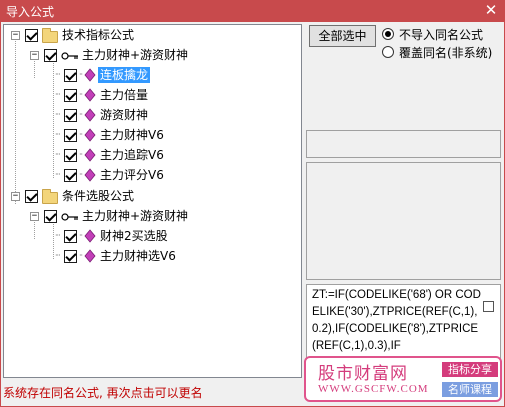 This screenshot has height=407, width=505. I want to click on watermark-title: 股市财富网, so click(363, 374).